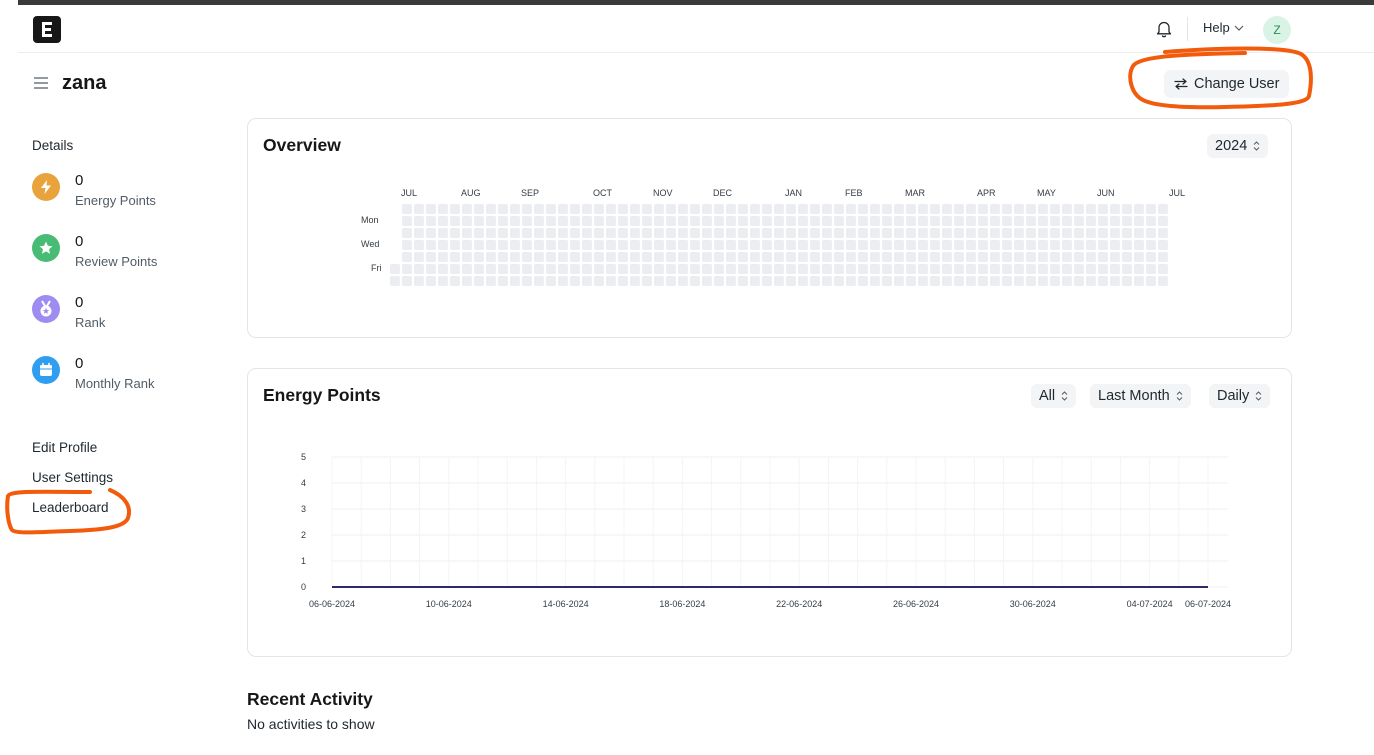  What do you see at coordinates (41, 83) in the screenshot?
I see `hamburger-icon` at bounding box center [41, 83].